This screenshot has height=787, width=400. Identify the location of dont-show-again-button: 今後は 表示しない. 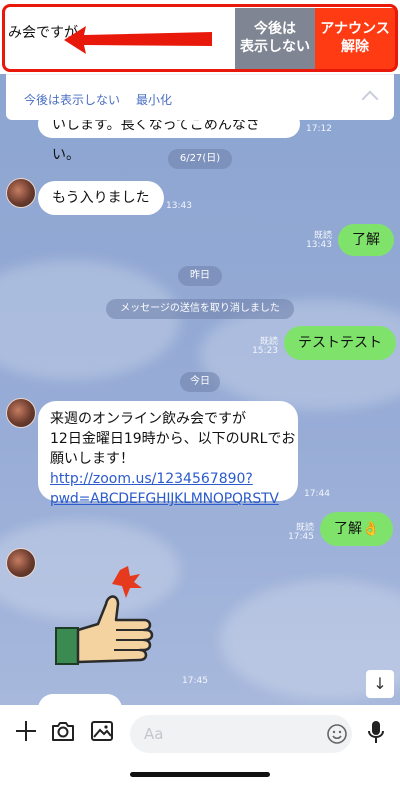
(275, 38).